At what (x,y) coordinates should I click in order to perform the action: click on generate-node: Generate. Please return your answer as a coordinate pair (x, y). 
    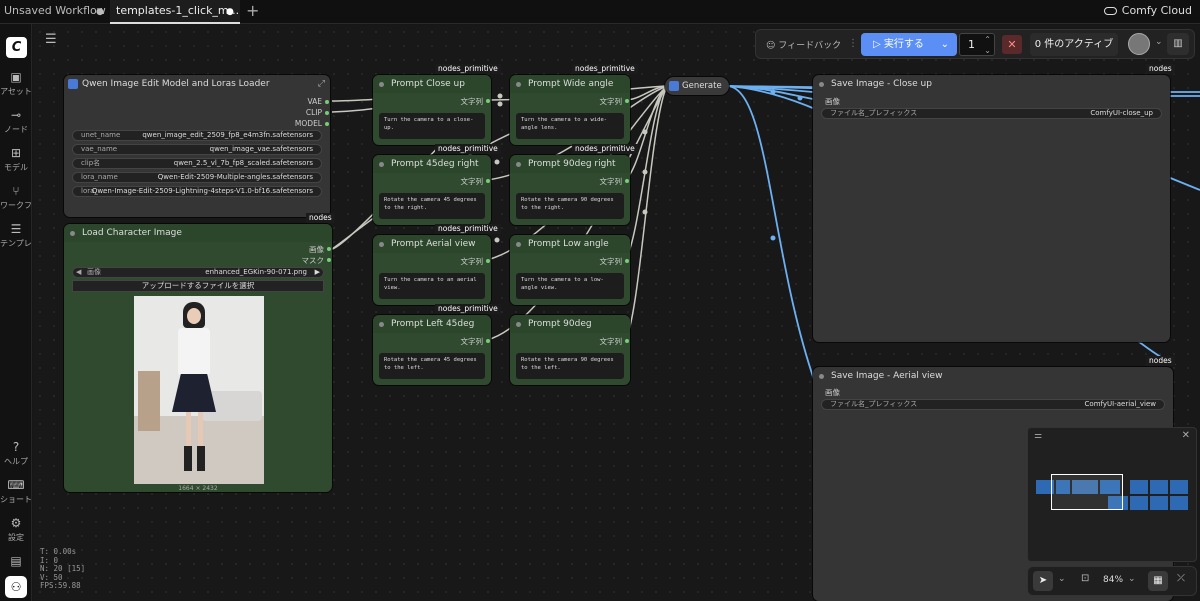
    Looking at the image, I should click on (697, 86).